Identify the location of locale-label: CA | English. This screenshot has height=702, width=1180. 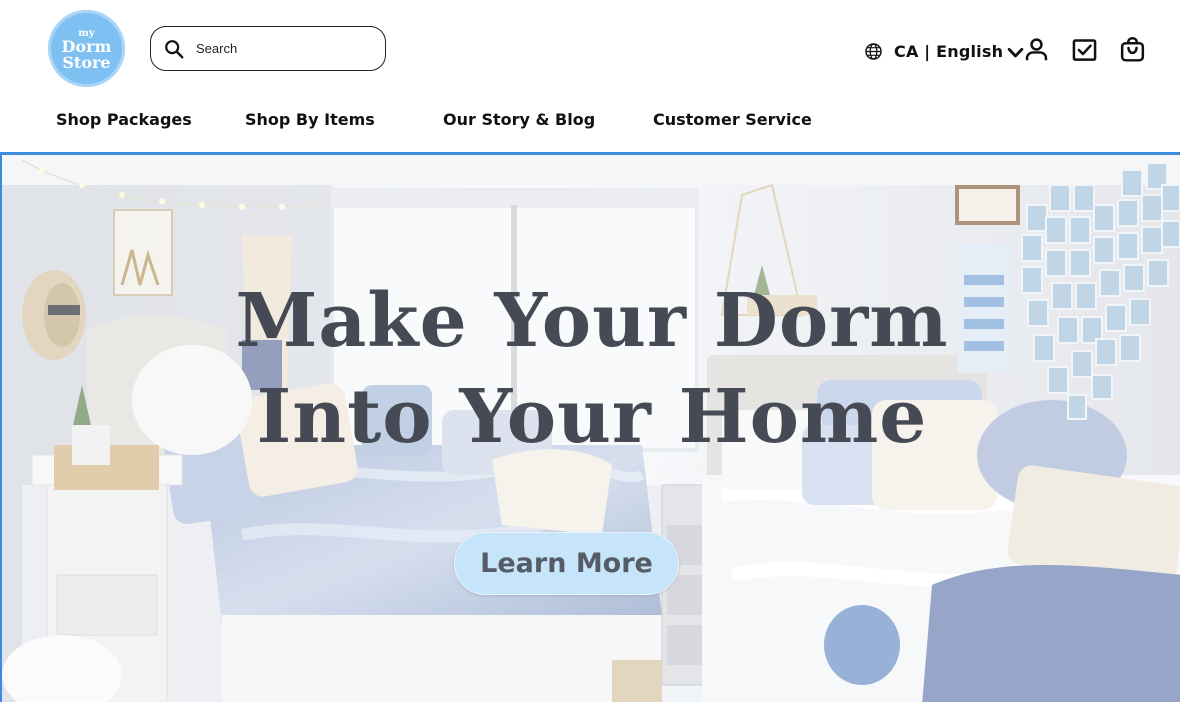
(949, 51).